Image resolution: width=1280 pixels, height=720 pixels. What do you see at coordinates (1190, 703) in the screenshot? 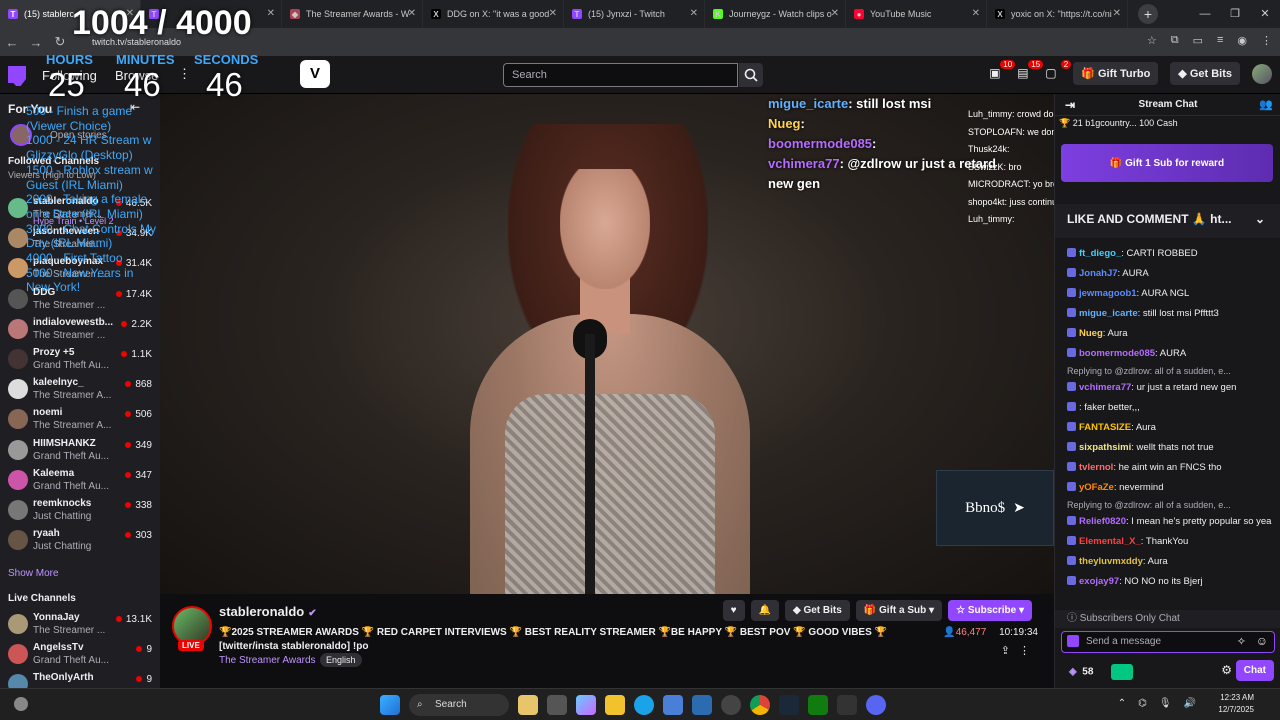
I see `volume-icon: 🔊` at bounding box center [1190, 703].